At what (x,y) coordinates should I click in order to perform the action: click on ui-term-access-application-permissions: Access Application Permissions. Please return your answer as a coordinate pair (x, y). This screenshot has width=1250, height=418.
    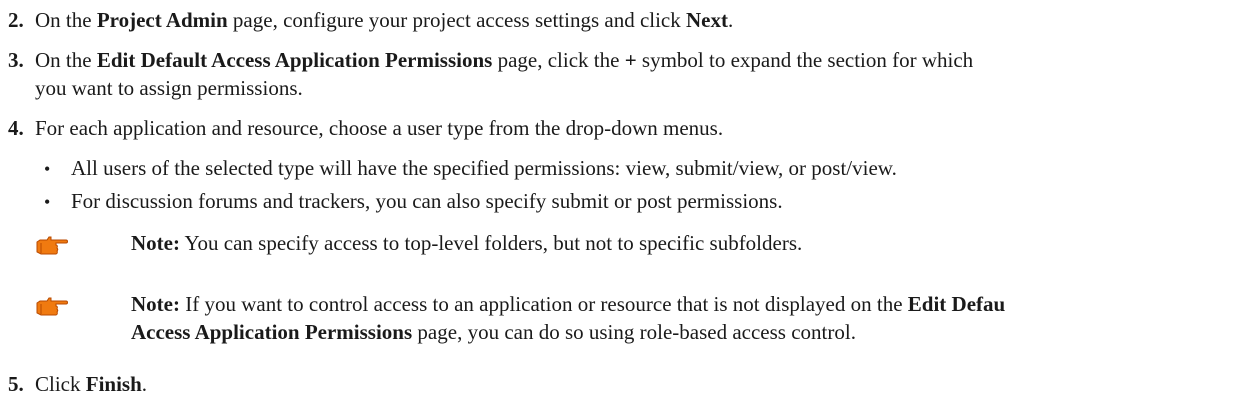
    Looking at the image, I should click on (272, 332).